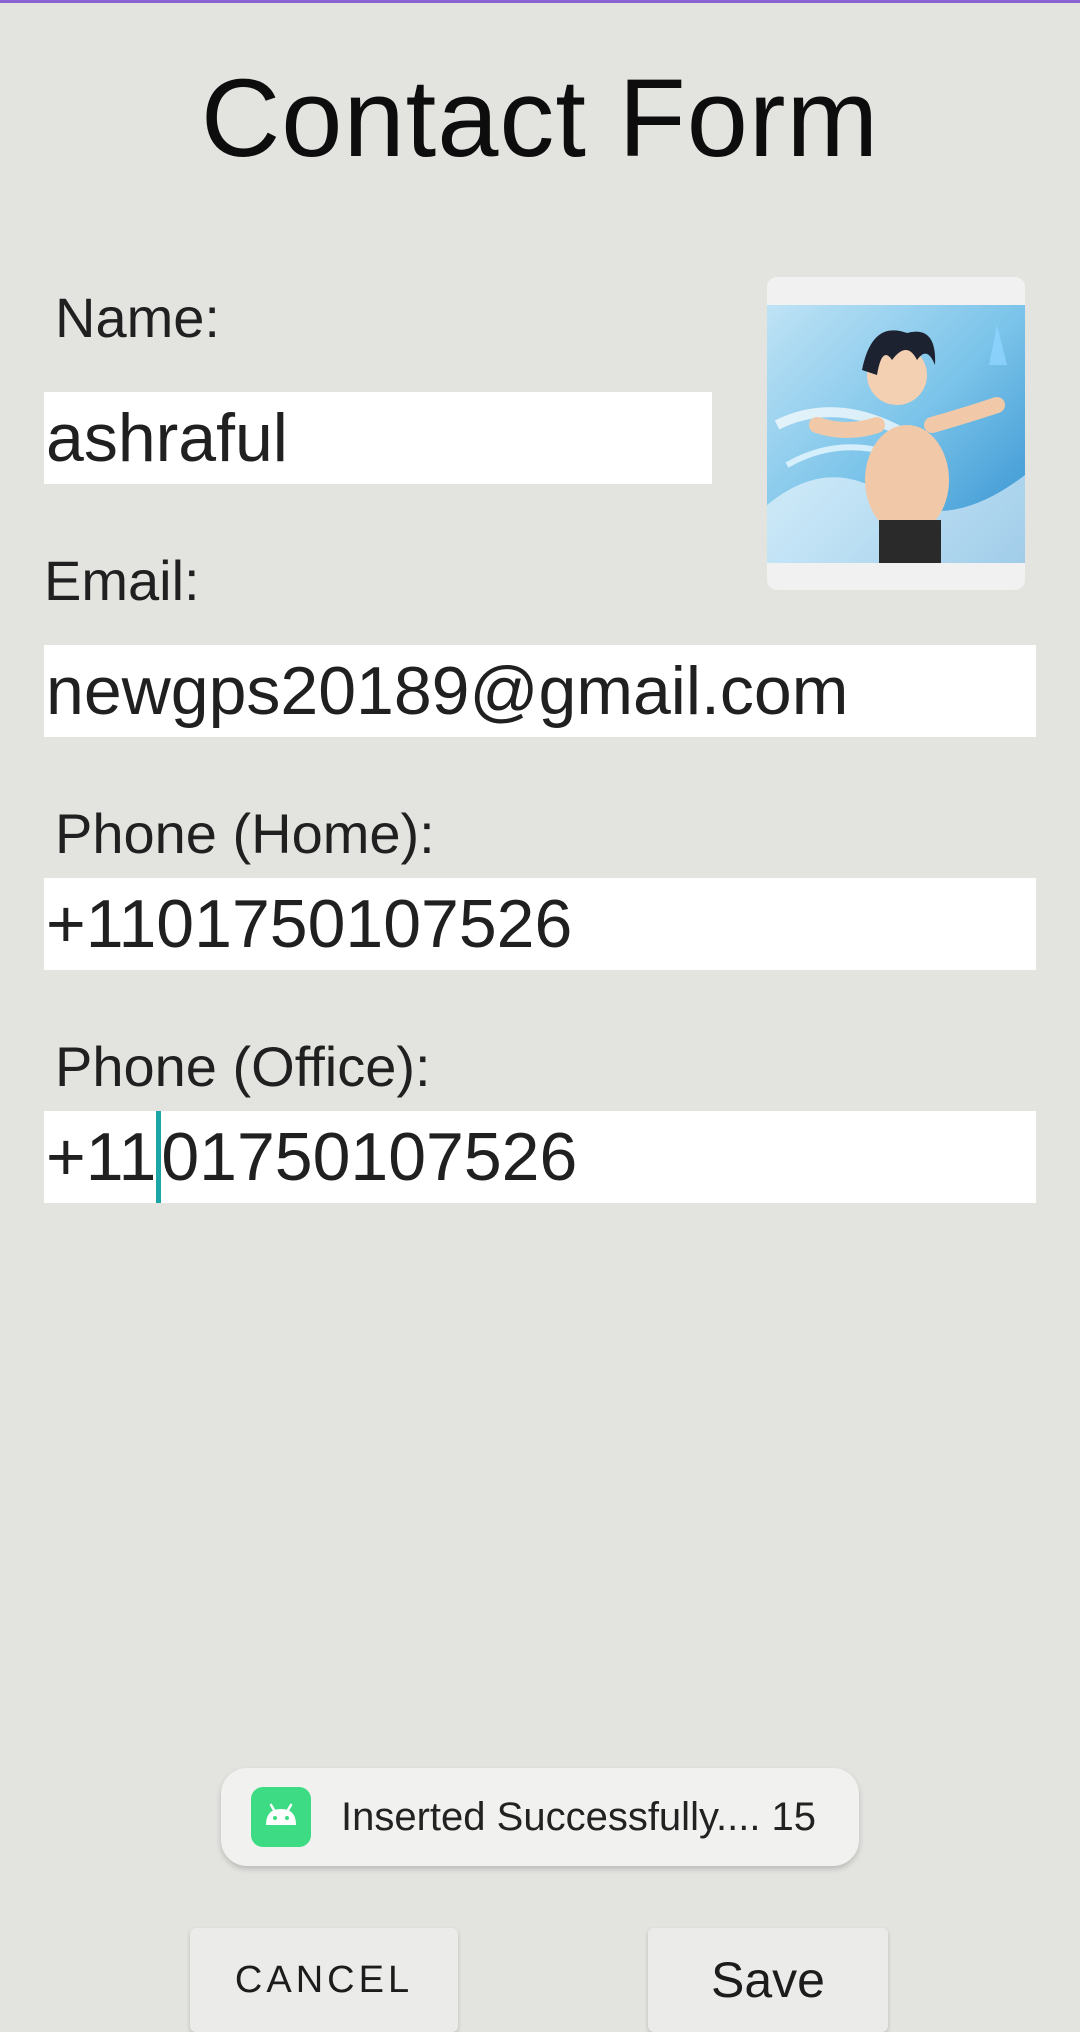  I want to click on name-field: ashraful, so click(378, 438).